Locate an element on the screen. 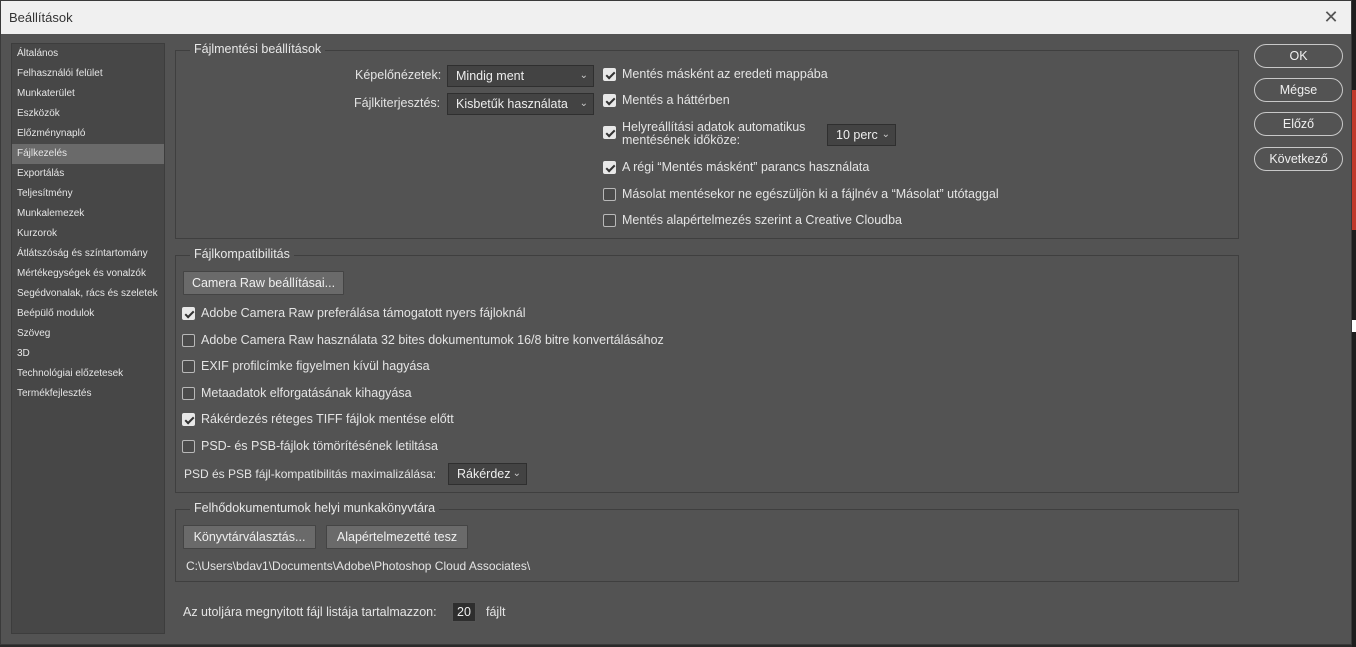 The height and width of the screenshot is (647, 1356). previous-button: Előző is located at coordinates (1298, 124).